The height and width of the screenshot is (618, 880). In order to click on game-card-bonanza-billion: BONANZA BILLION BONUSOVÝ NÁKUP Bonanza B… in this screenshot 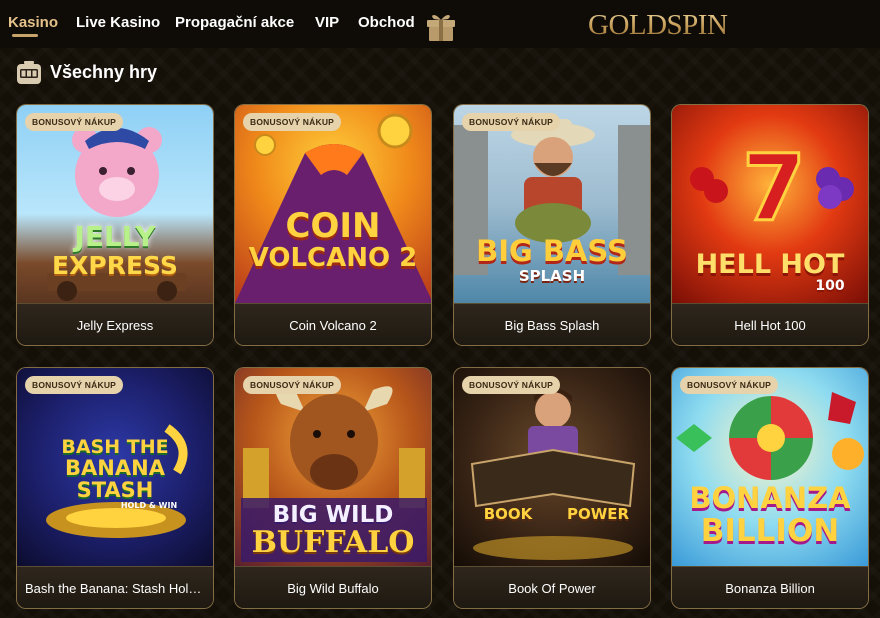, I will do `click(770, 488)`.